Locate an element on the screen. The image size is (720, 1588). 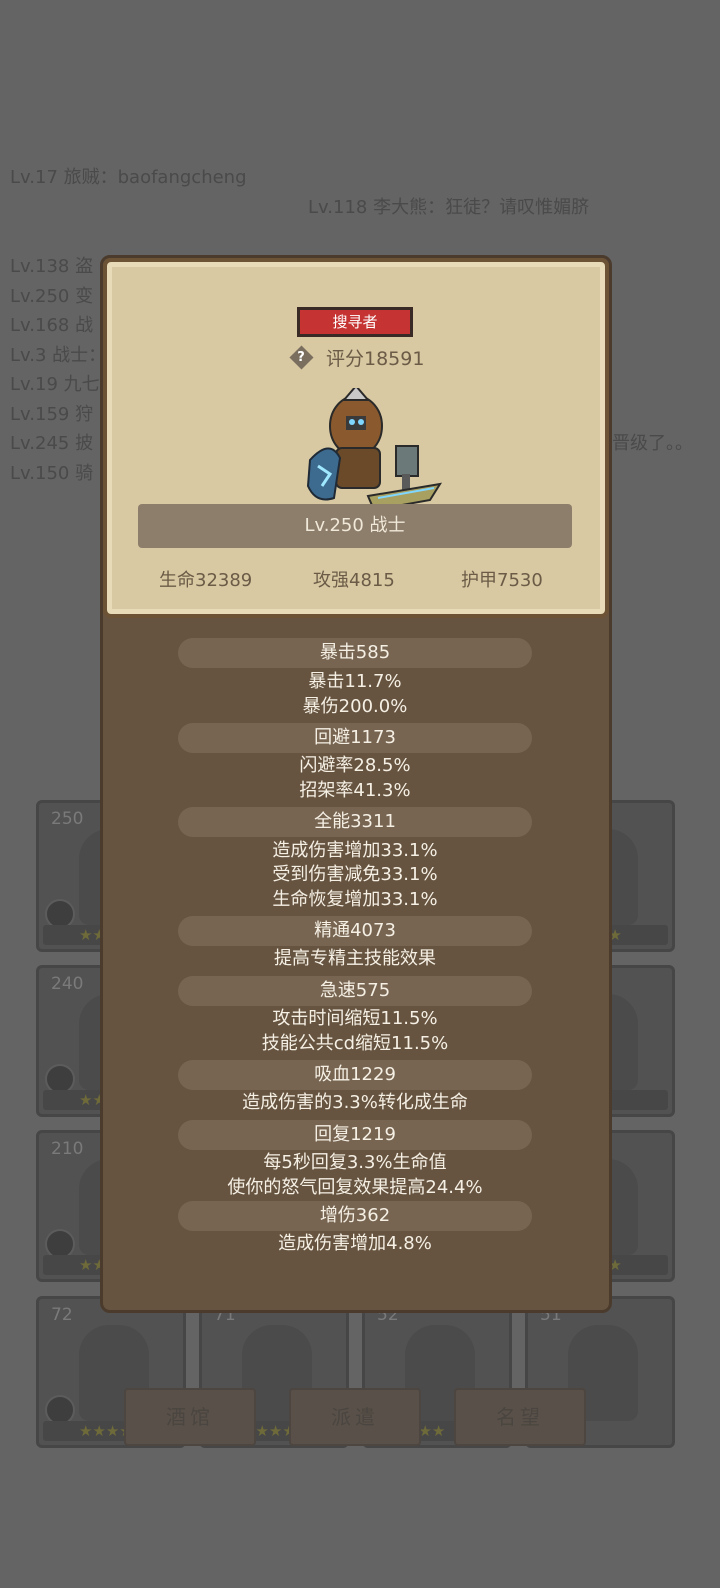
chat-line: Lv.159 狩 is located at coordinates (52, 414).